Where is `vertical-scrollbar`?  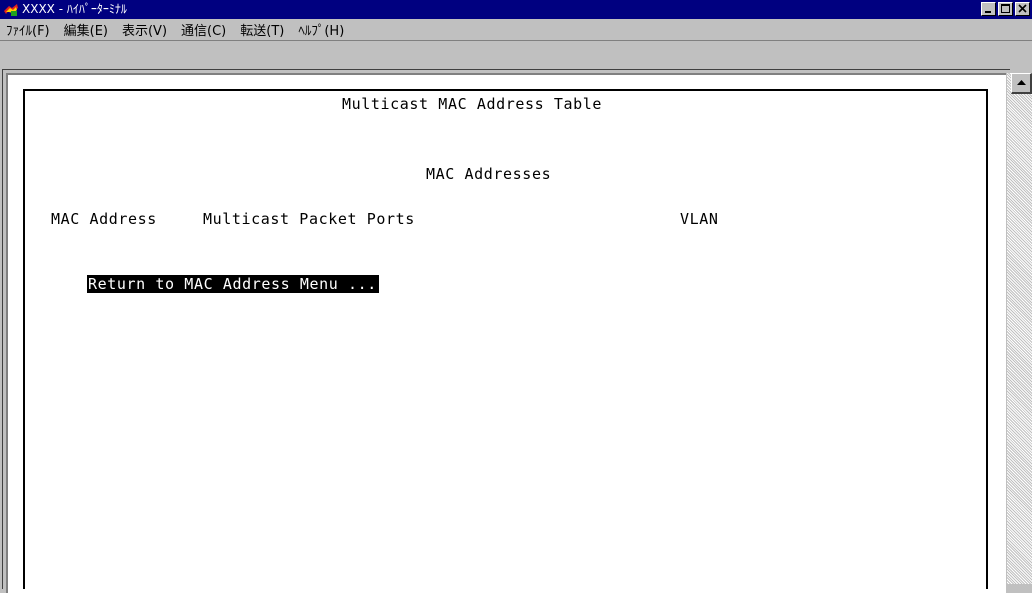 vertical-scrollbar is located at coordinates (1019, 328).